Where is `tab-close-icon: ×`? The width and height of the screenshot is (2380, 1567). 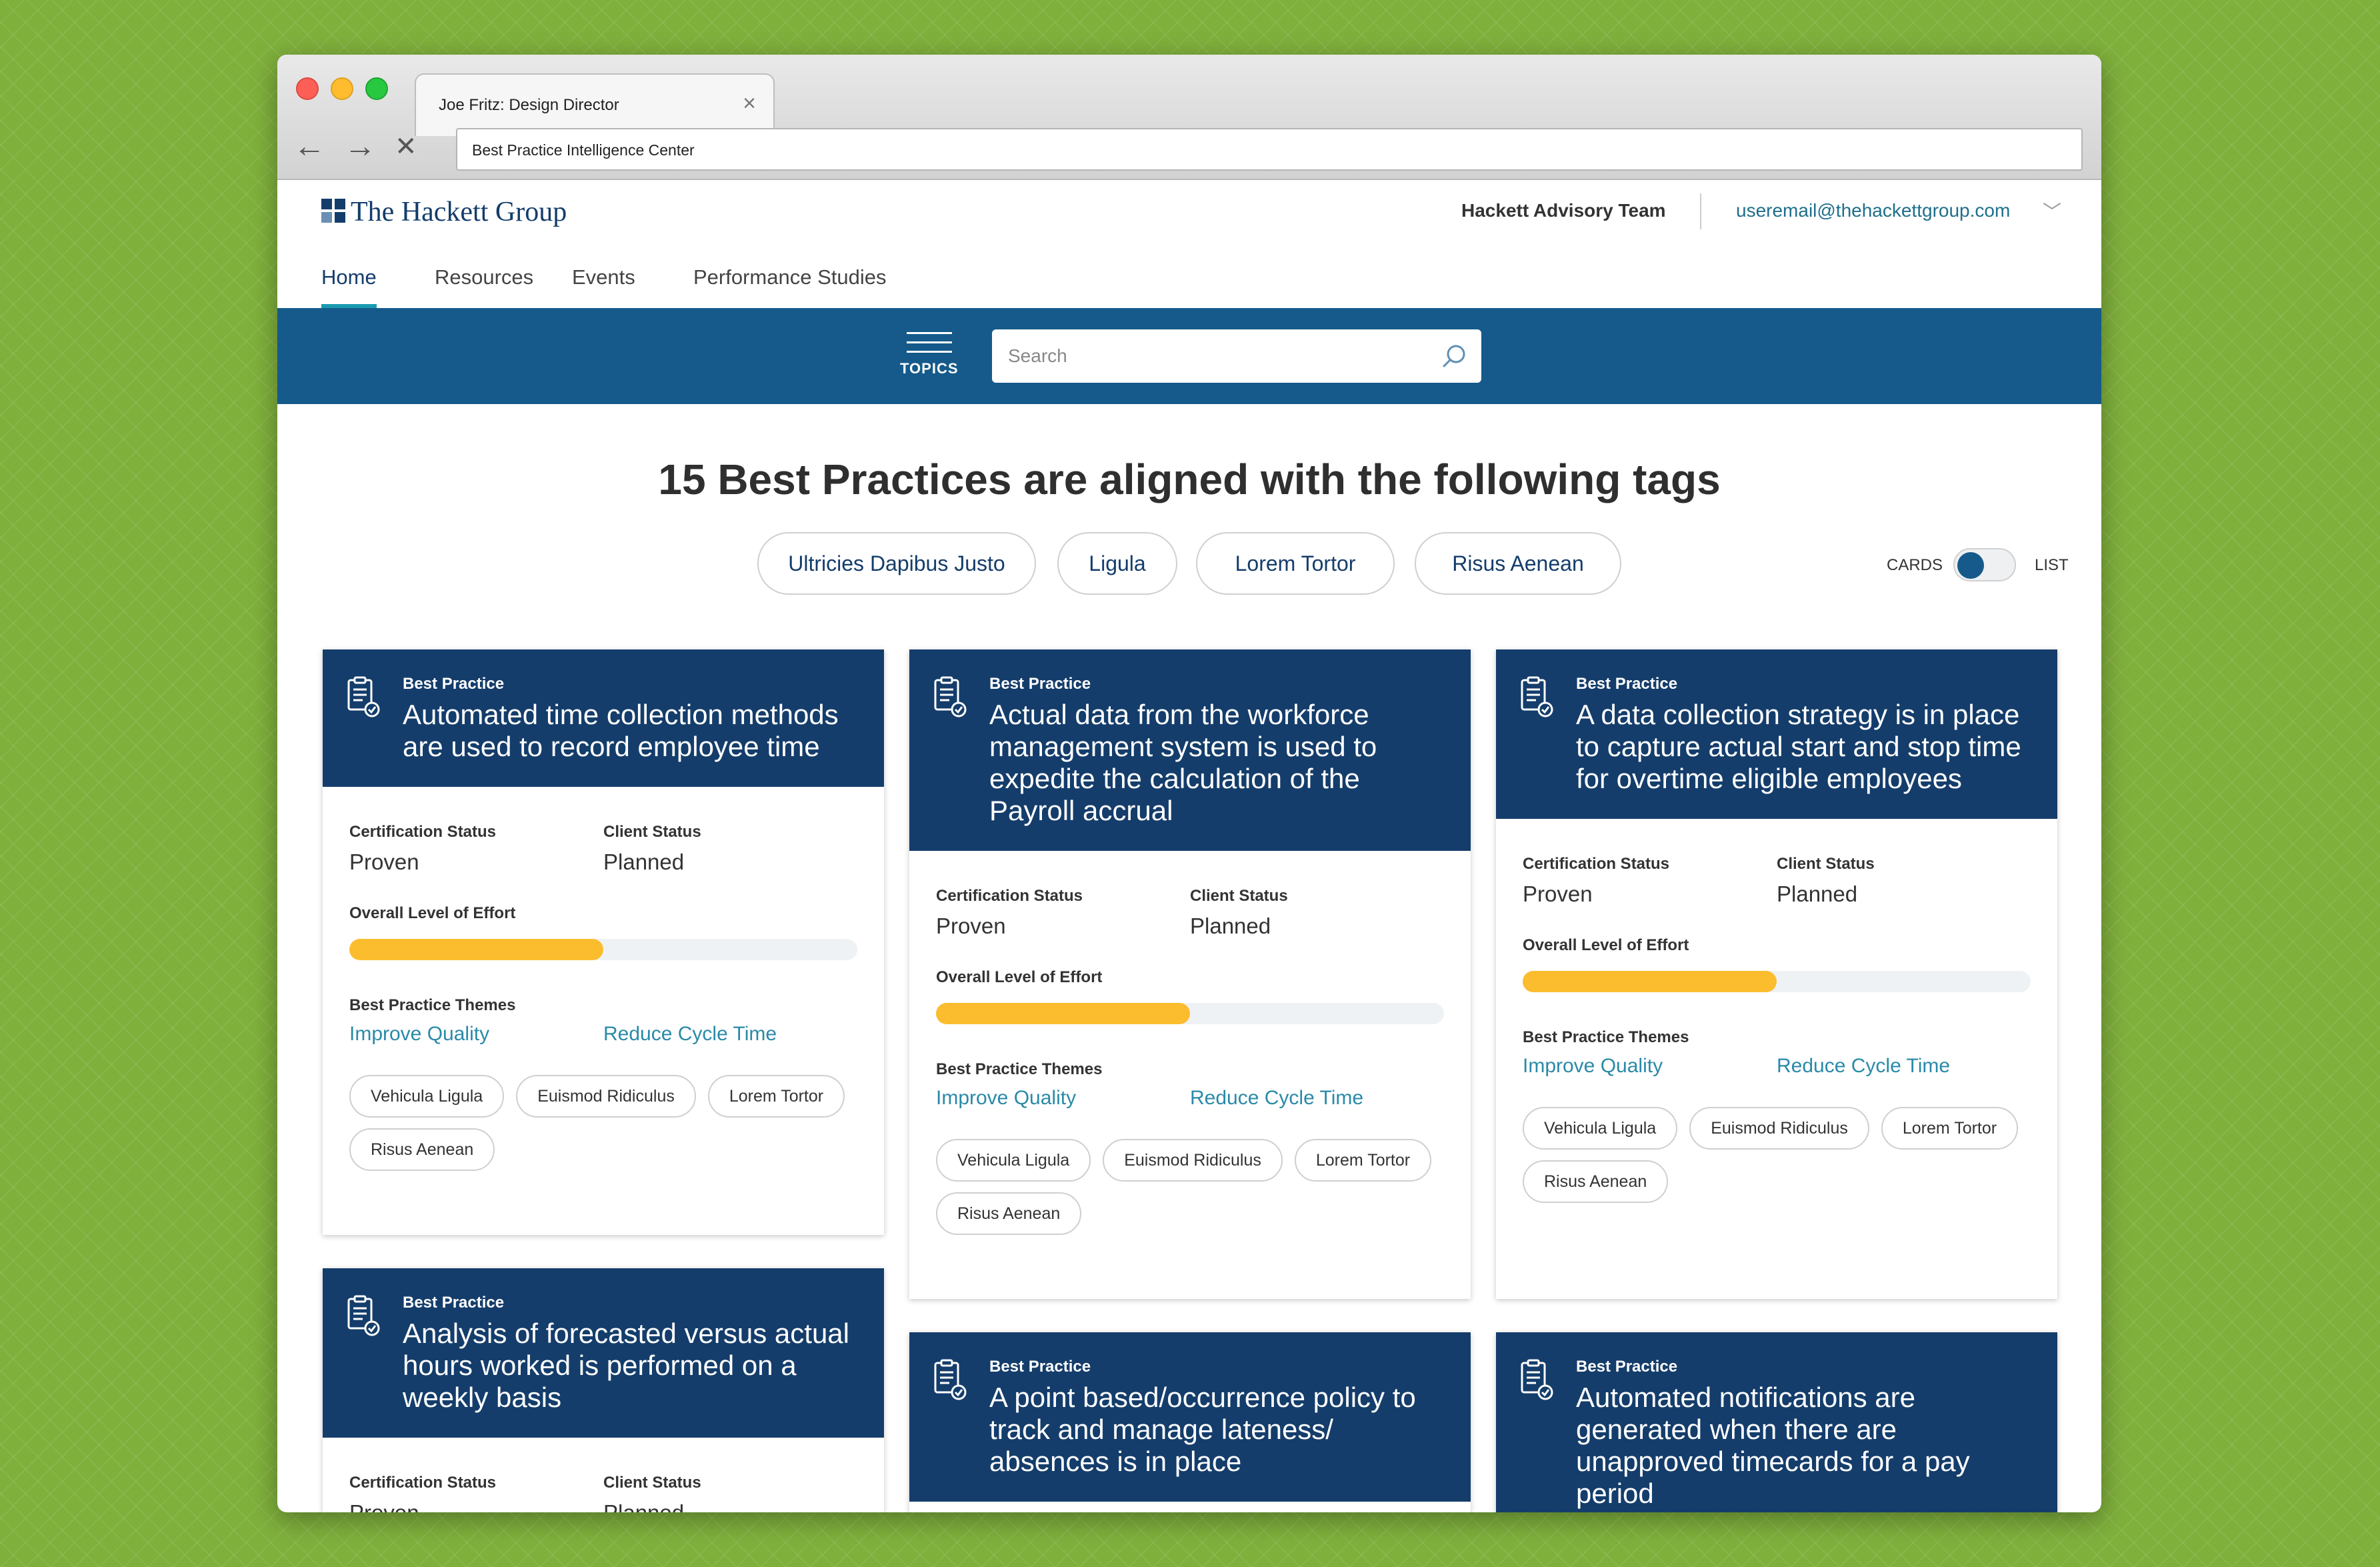
tab-close-icon: × is located at coordinates (749, 103).